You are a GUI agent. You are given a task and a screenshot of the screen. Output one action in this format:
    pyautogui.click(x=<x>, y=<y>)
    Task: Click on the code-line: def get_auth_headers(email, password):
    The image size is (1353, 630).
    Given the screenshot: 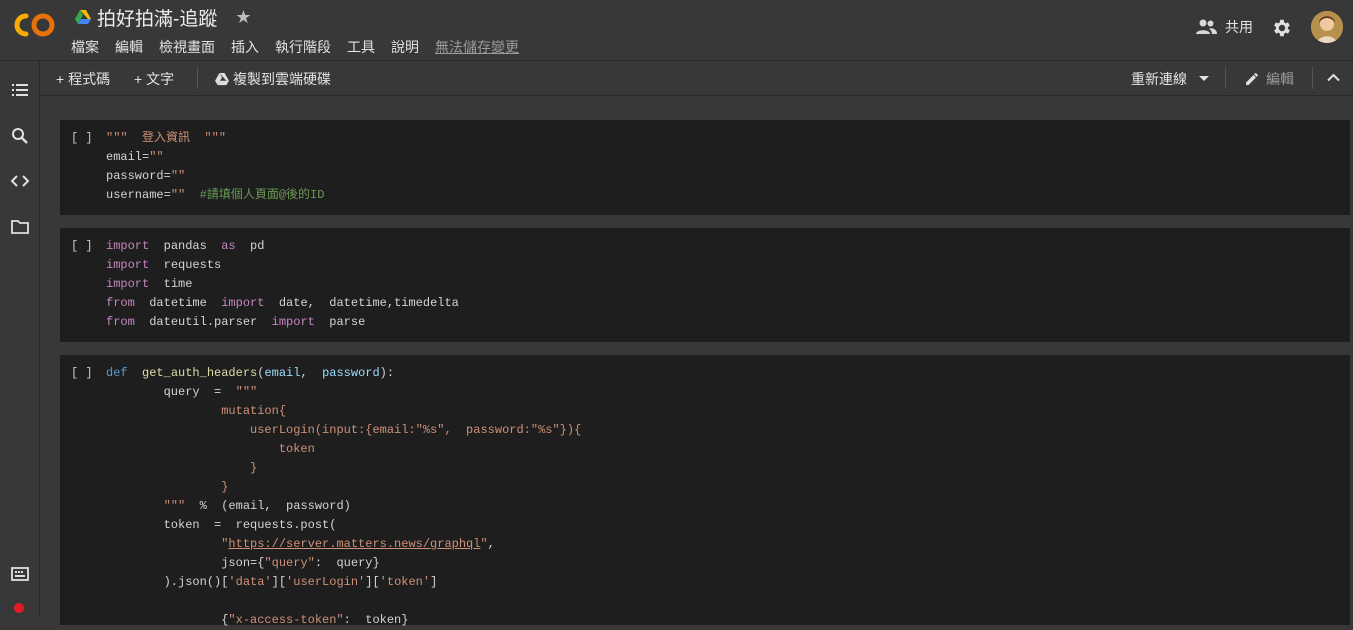 What is the action you would take?
    pyautogui.click(x=250, y=373)
    